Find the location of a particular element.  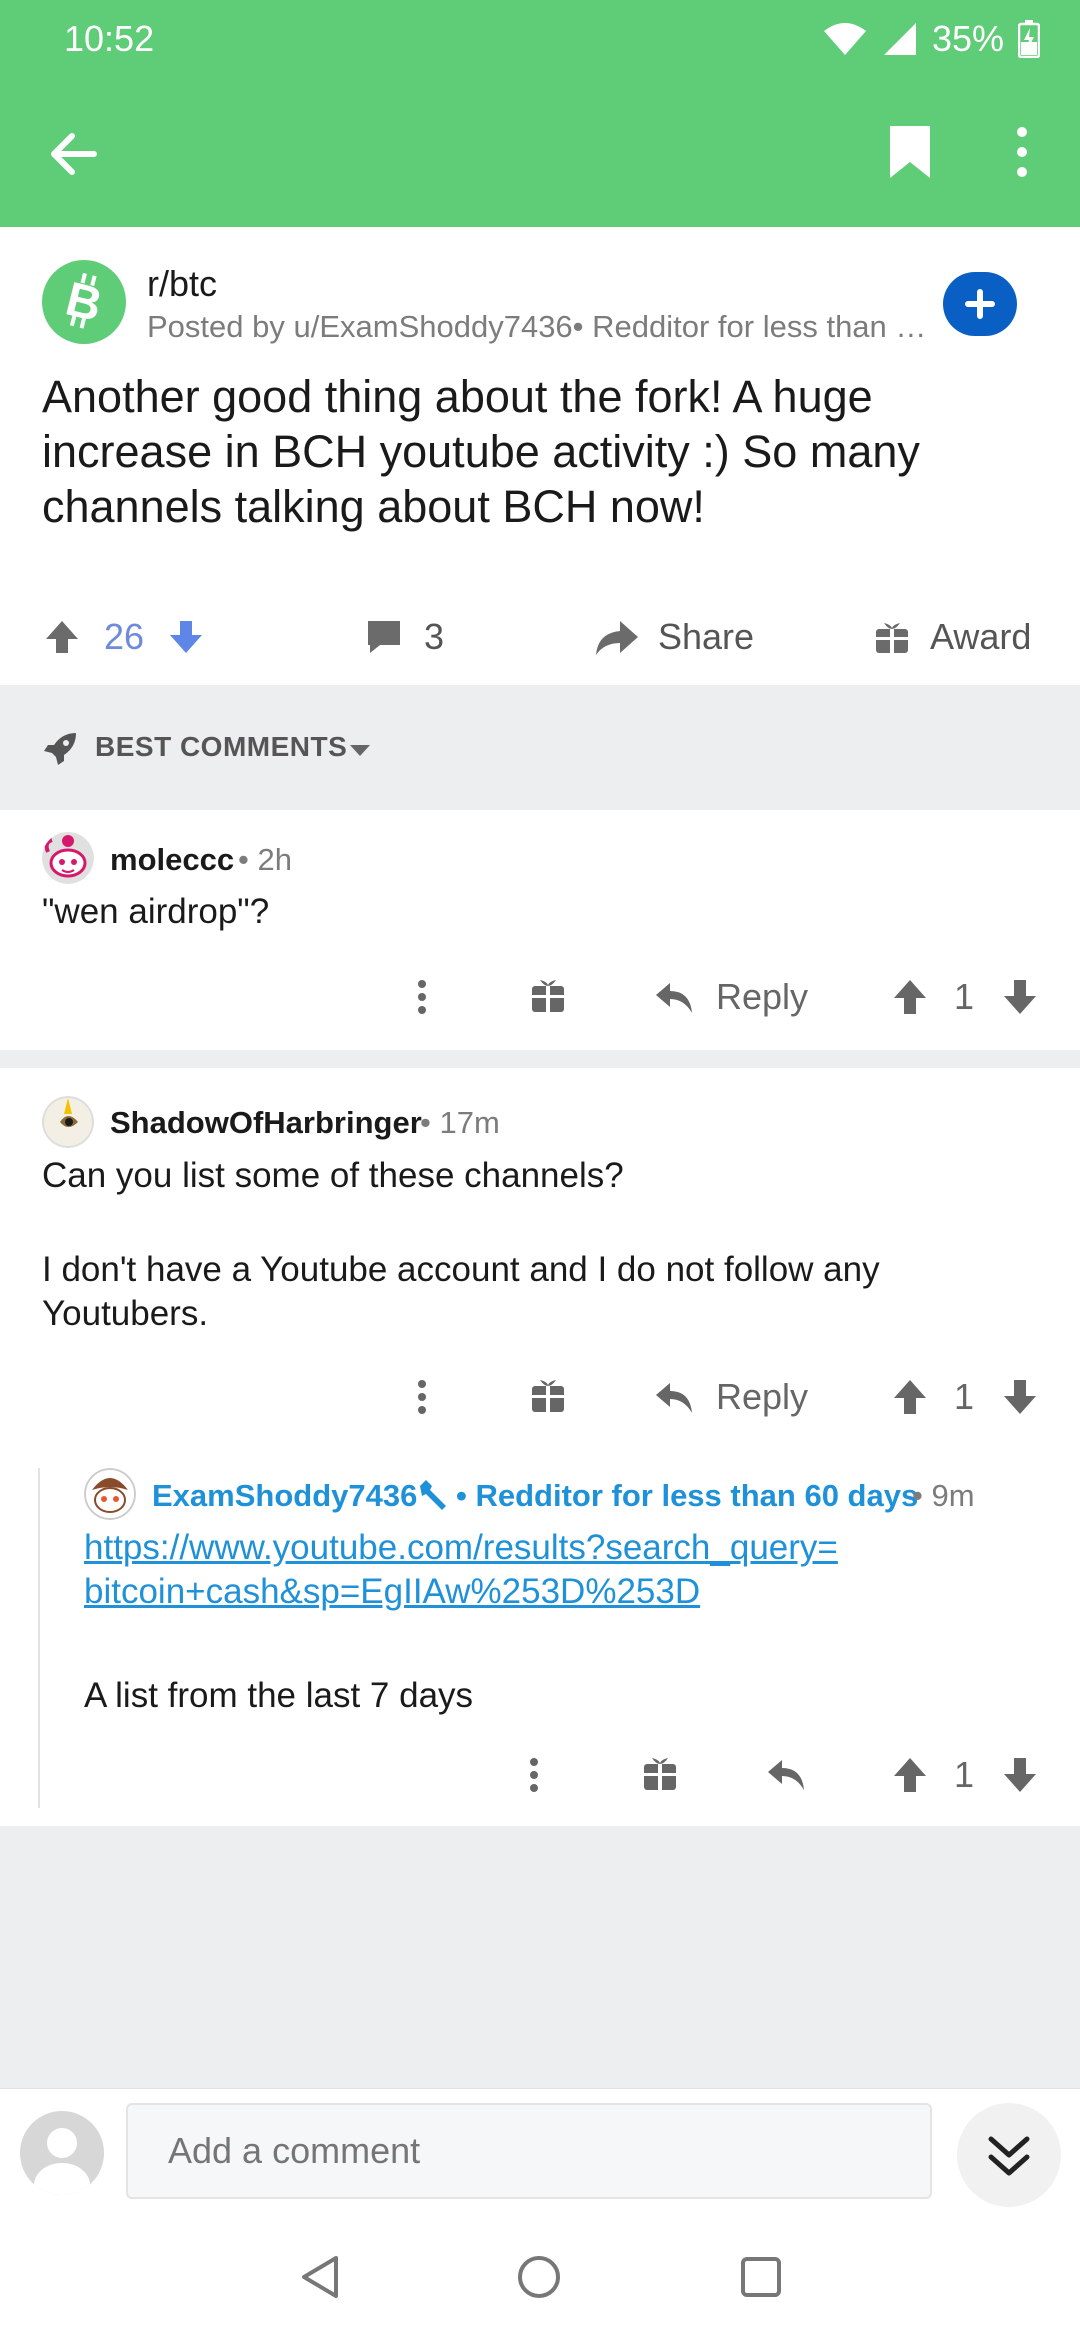

comment-moleccc: moleccc • 2h "wen airdrop"? Reply 1 is located at coordinates (540, 930).